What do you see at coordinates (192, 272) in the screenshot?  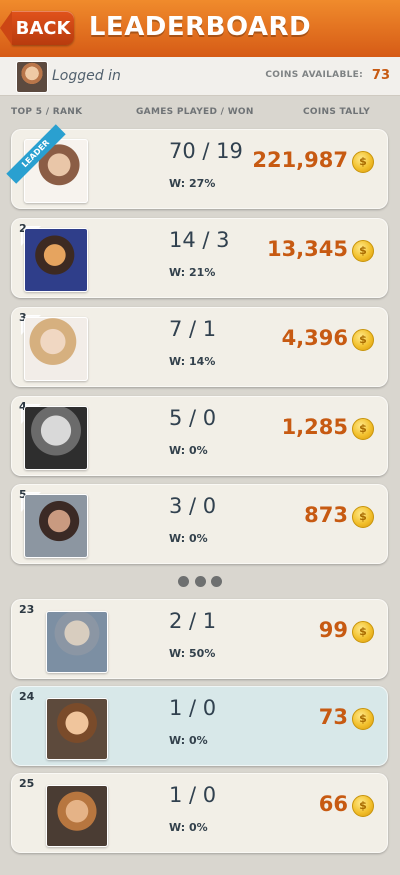 I see `win-percentage: W: 21%` at bounding box center [192, 272].